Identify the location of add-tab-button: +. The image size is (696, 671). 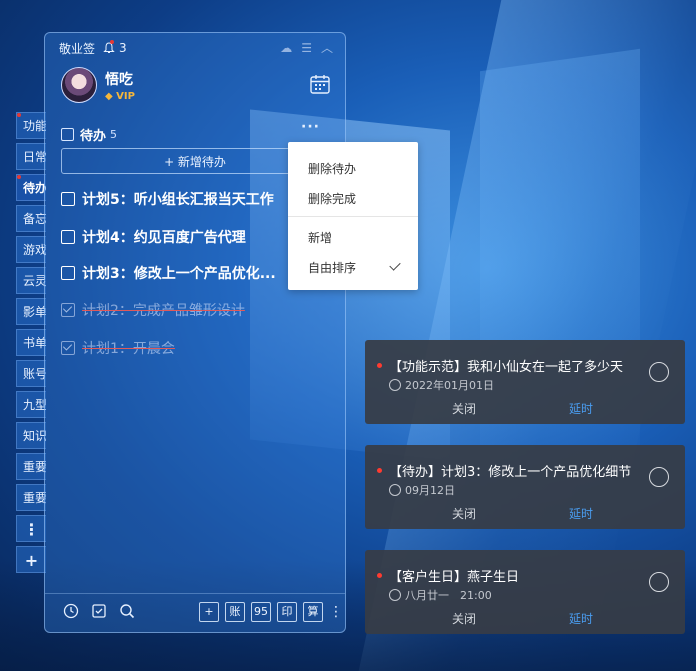
(31, 559).